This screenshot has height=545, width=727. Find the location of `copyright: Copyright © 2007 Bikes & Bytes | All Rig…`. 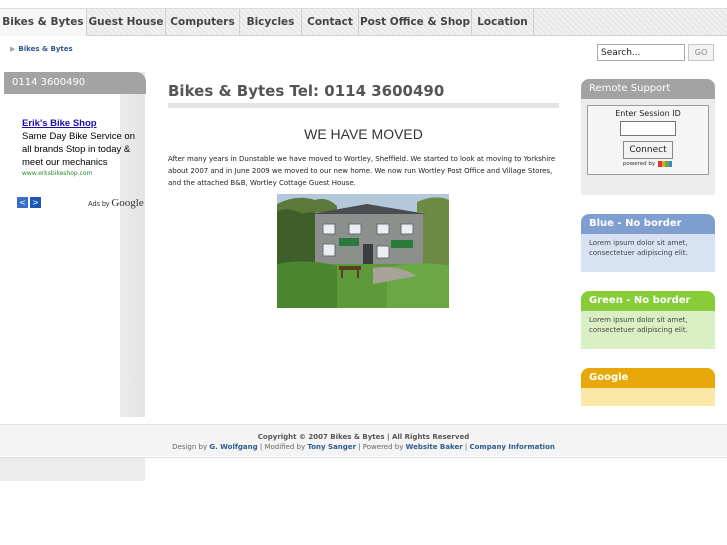

copyright: Copyright © 2007 Bikes & Bytes | All Rig… is located at coordinates (363, 437).